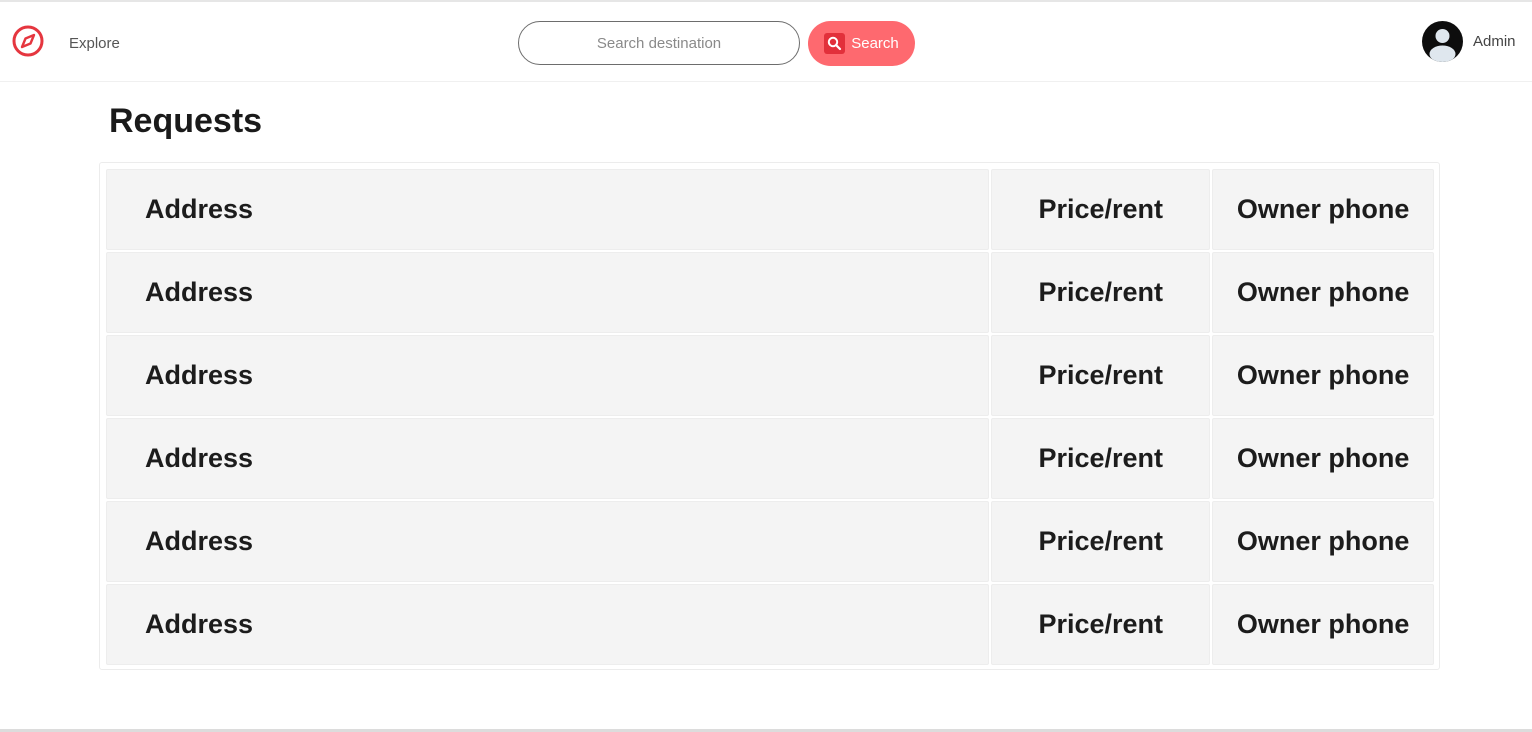  Describe the element at coordinates (659, 43) in the screenshot. I see `search-input` at that location.